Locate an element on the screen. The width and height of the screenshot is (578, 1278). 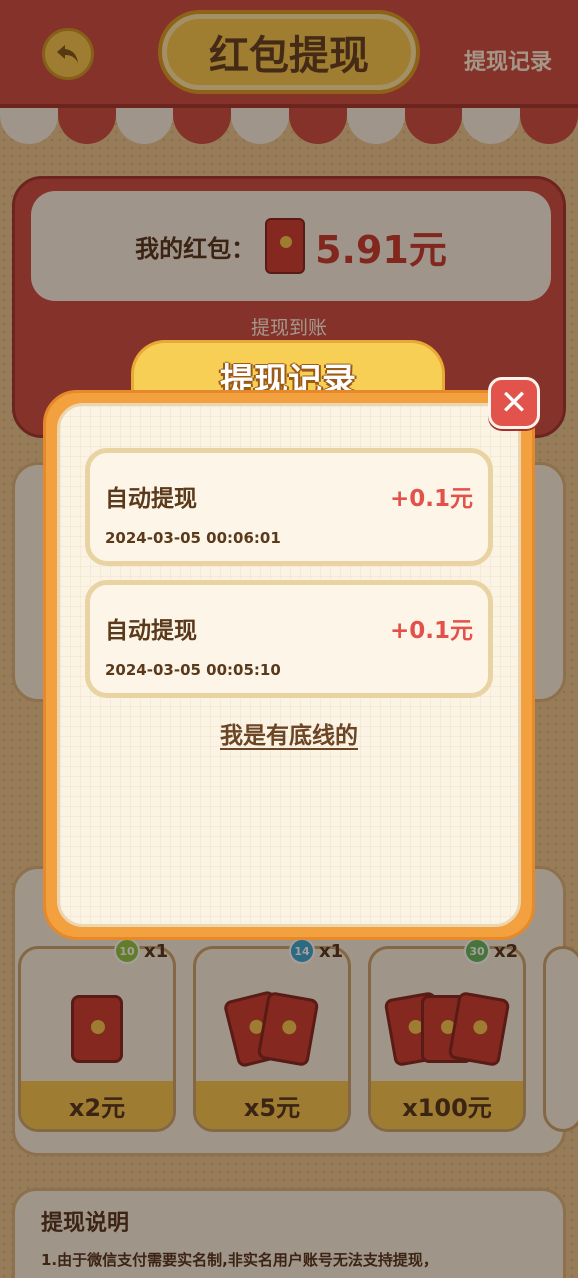
close-button: ✕ is located at coordinates (514, 403).